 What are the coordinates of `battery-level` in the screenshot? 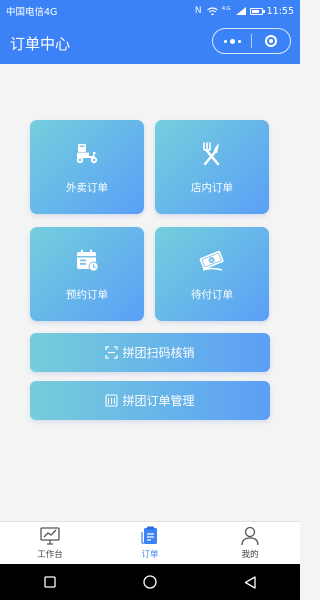 It's located at (255, 11).